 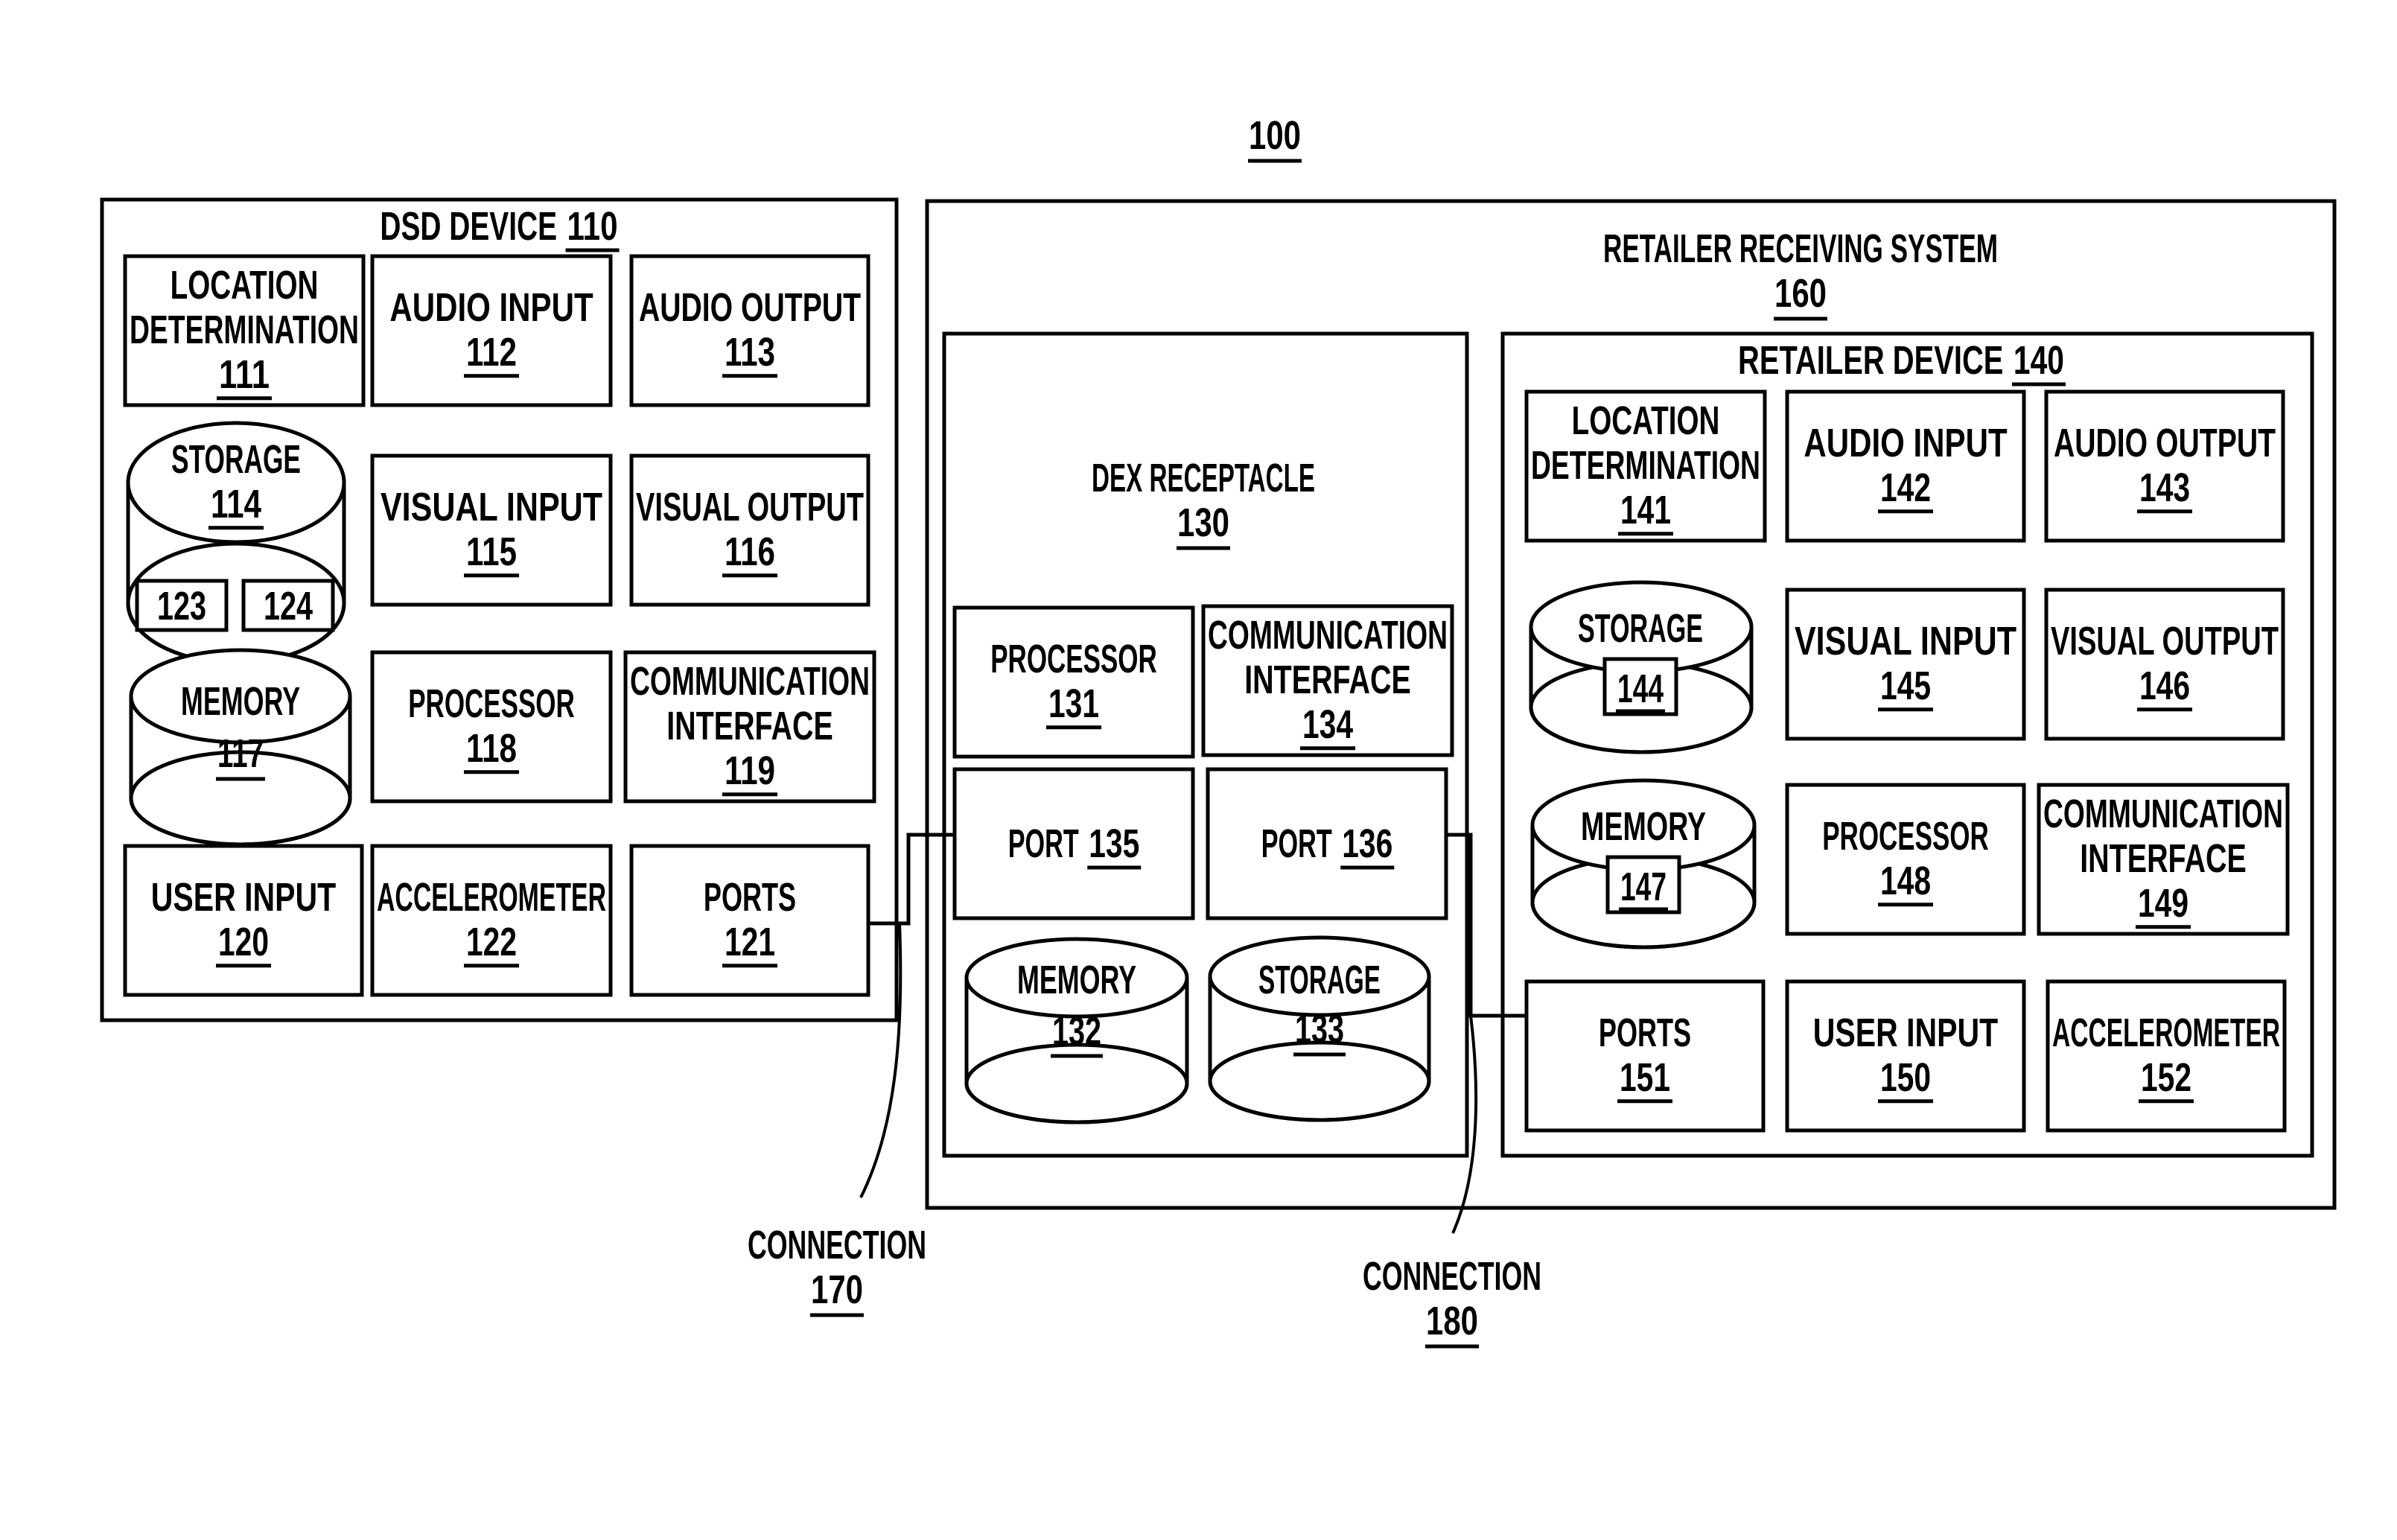 What do you see at coordinates (240, 701) in the screenshot?
I see `dsd-memory-label: MEMORY` at bounding box center [240, 701].